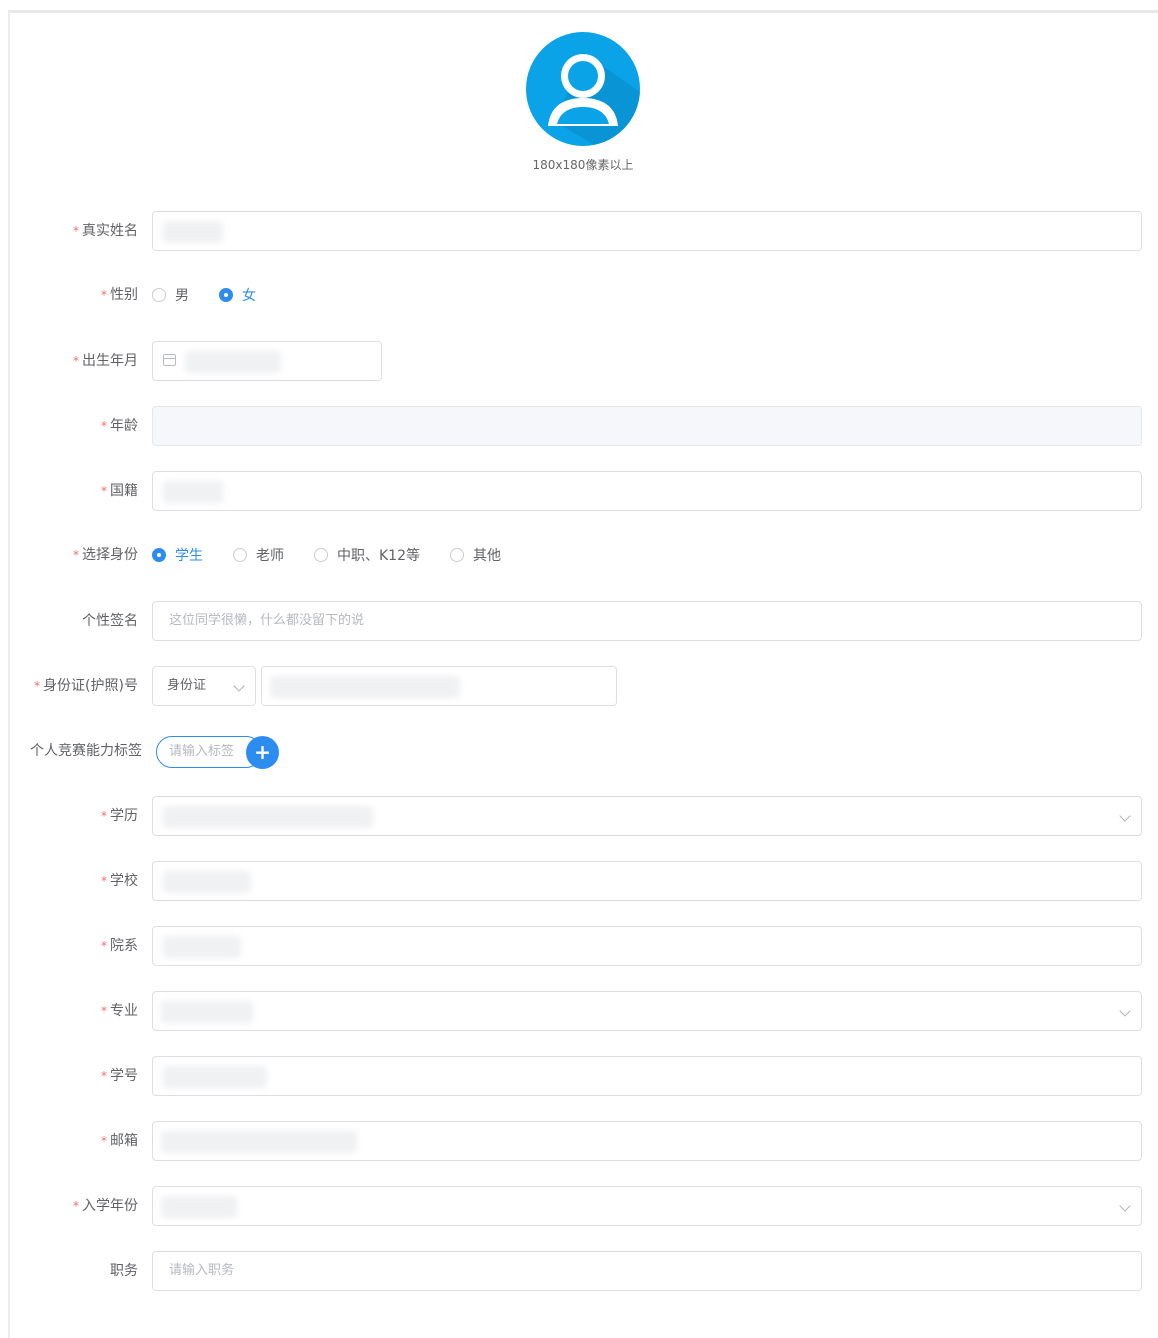  I want to click on nationality-input, so click(647, 491).